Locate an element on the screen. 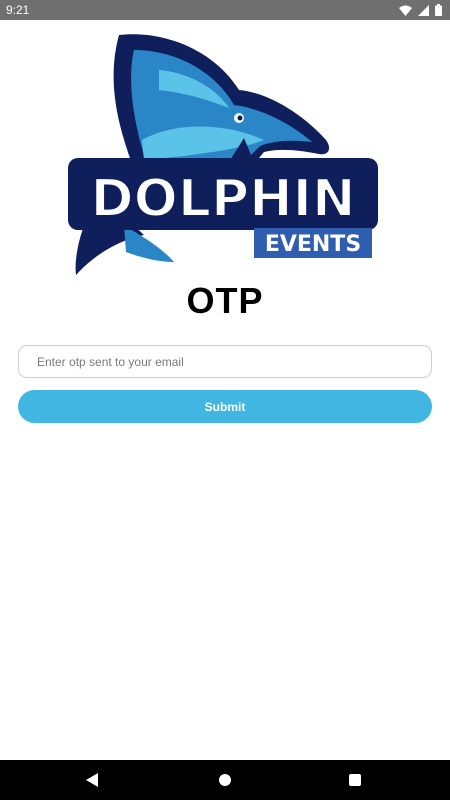 The width and height of the screenshot is (450, 800). status-time: 9:21 is located at coordinates (18, 10).